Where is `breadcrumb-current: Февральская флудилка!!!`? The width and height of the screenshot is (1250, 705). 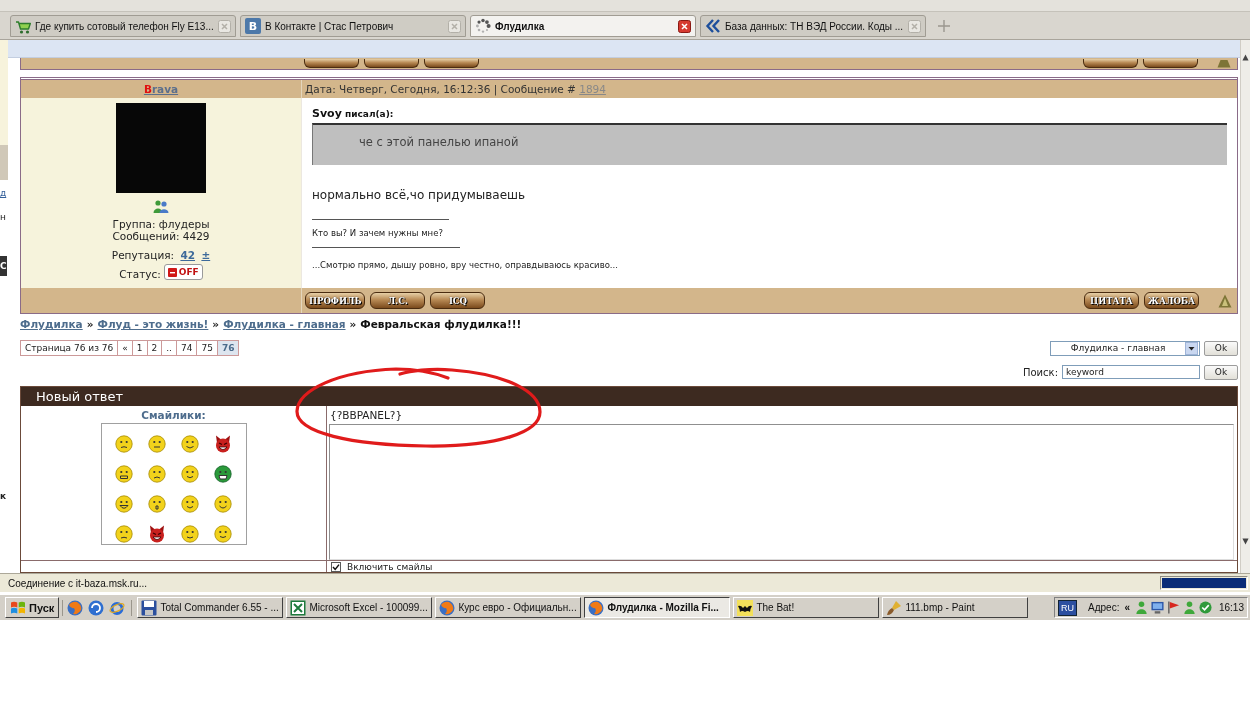 breadcrumb-current: Февральская флудилка!!! is located at coordinates (441, 324).